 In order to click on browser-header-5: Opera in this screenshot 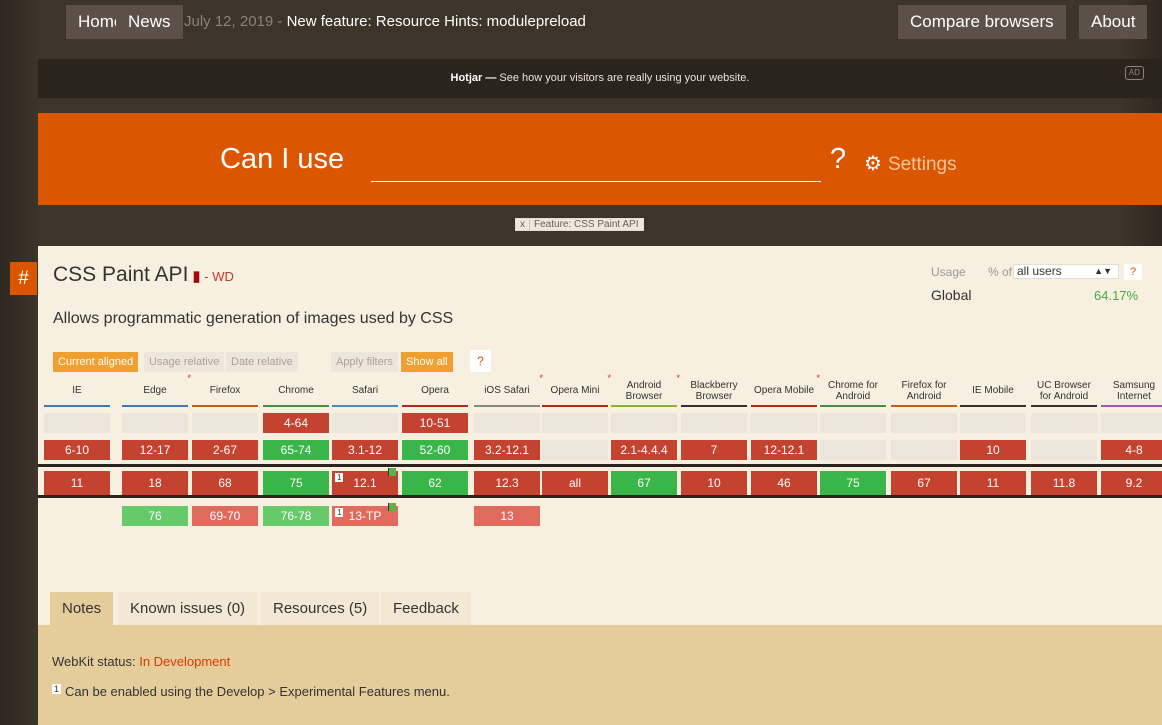, I will do `click(435, 390)`.